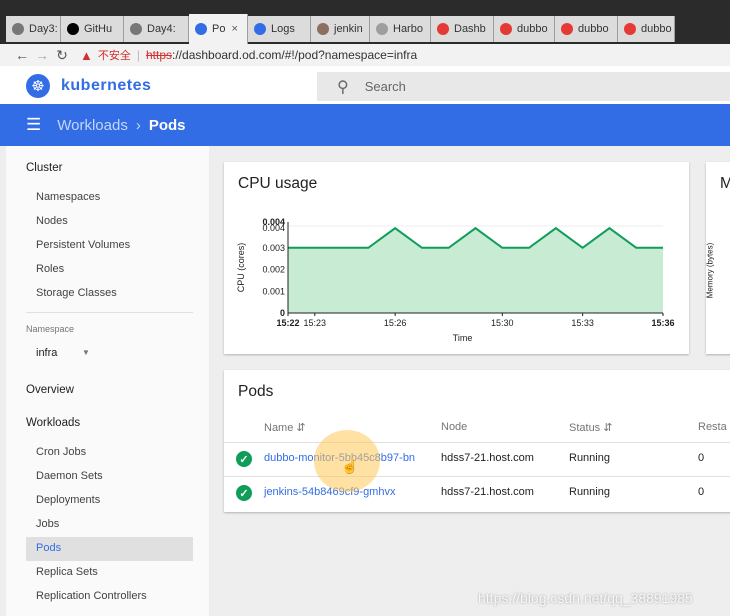 The height and width of the screenshot is (616, 730). I want to click on browser-tab-label: GitHu, so click(98, 29).